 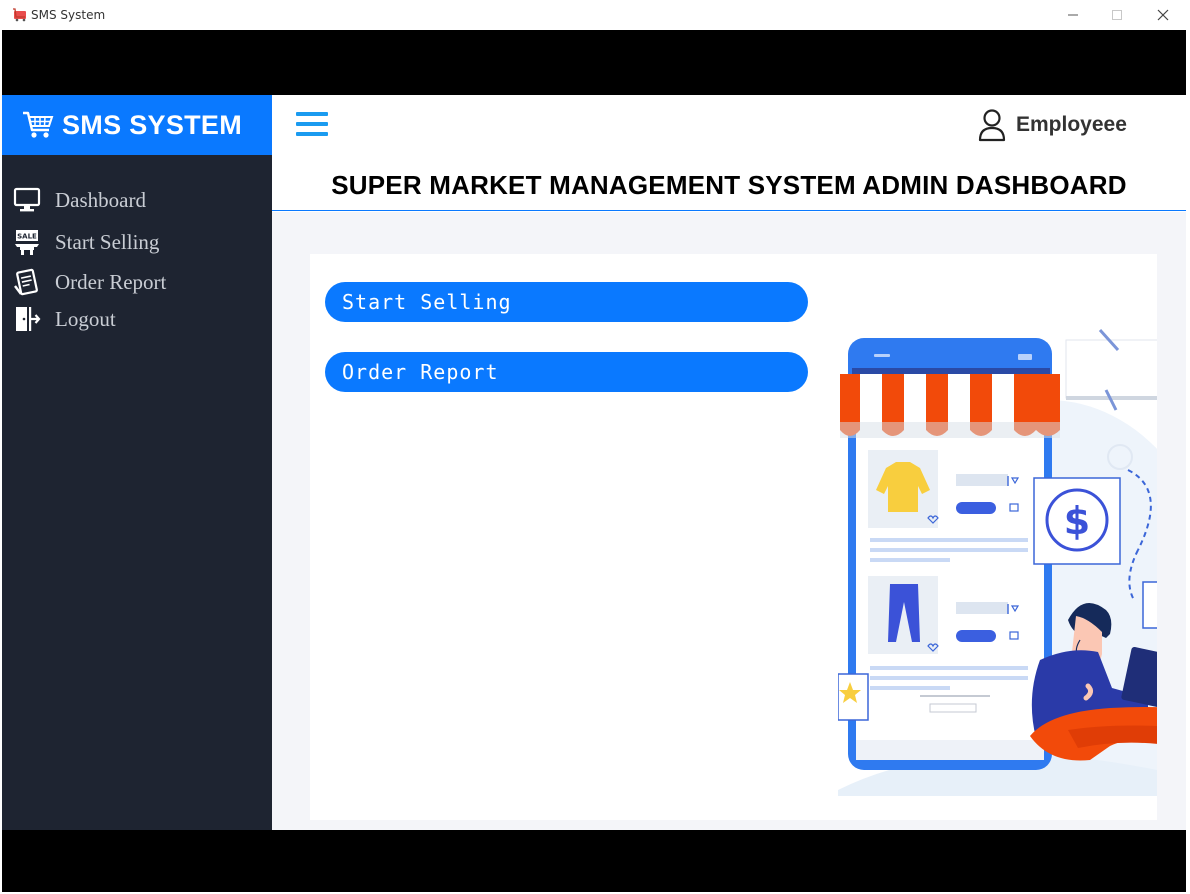 What do you see at coordinates (27, 200) in the screenshot?
I see `monitor-icon` at bounding box center [27, 200].